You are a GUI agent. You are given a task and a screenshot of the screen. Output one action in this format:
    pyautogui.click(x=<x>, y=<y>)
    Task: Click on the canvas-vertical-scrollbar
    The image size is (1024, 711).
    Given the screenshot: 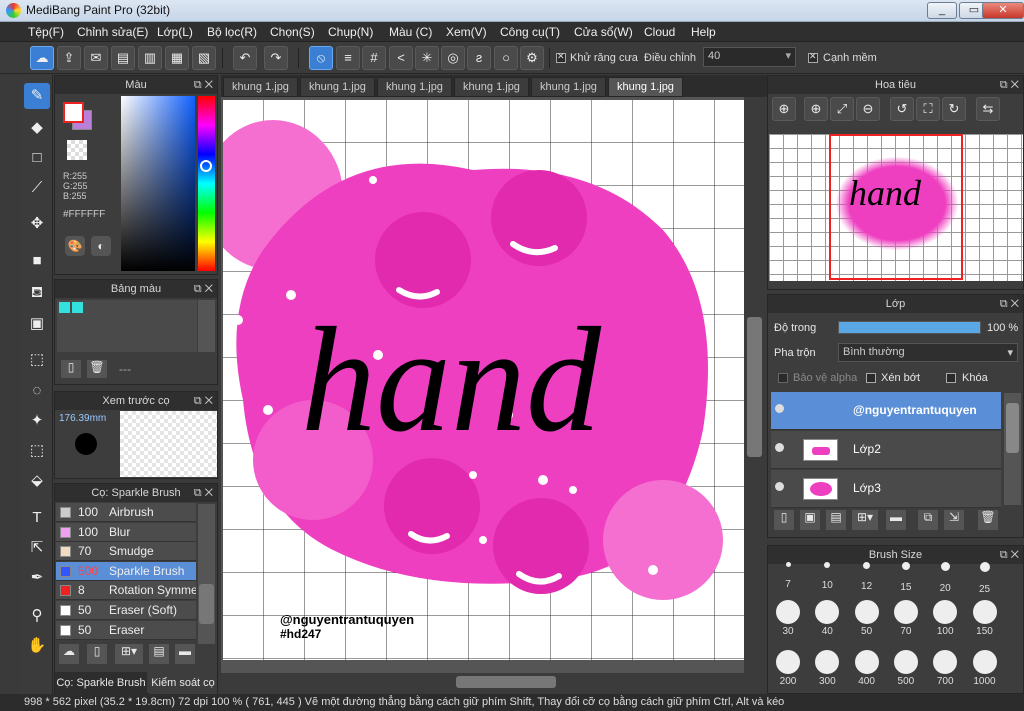 What is the action you would take?
    pyautogui.click(x=755, y=385)
    